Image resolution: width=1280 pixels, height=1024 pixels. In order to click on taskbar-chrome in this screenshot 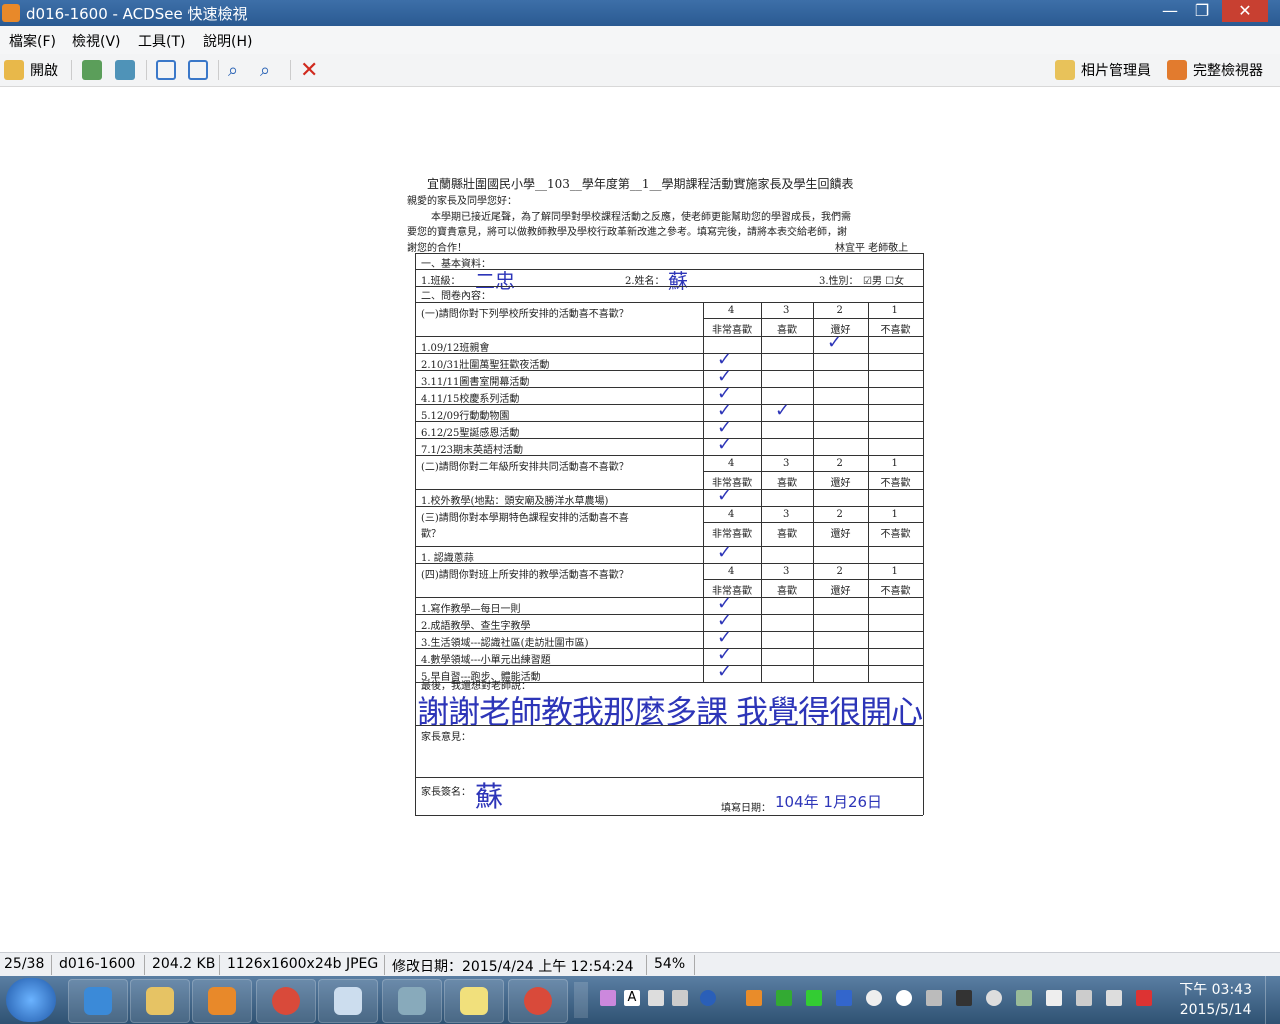, I will do `click(286, 1001)`.